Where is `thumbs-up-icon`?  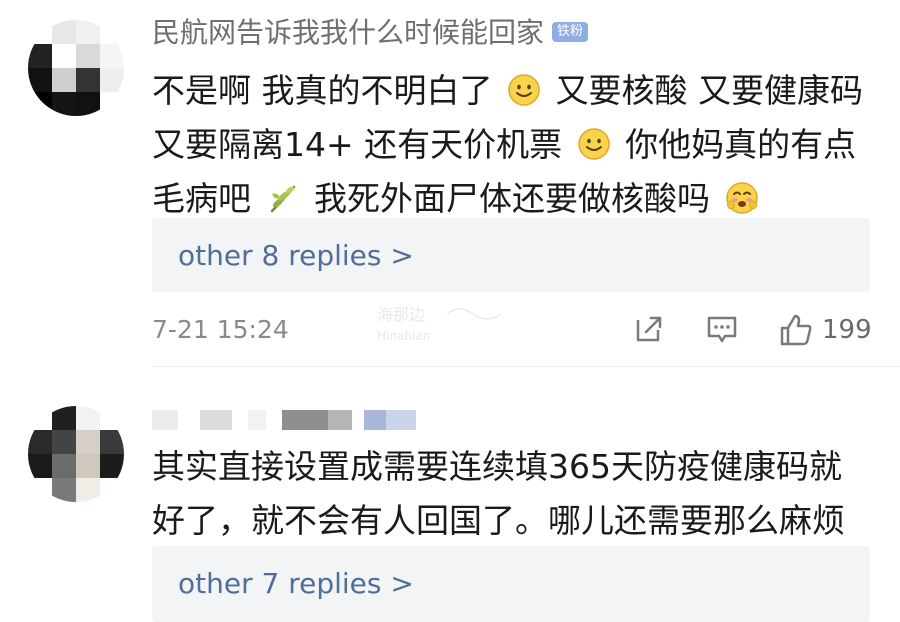 thumbs-up-icon is located at coordinates (796, 330).